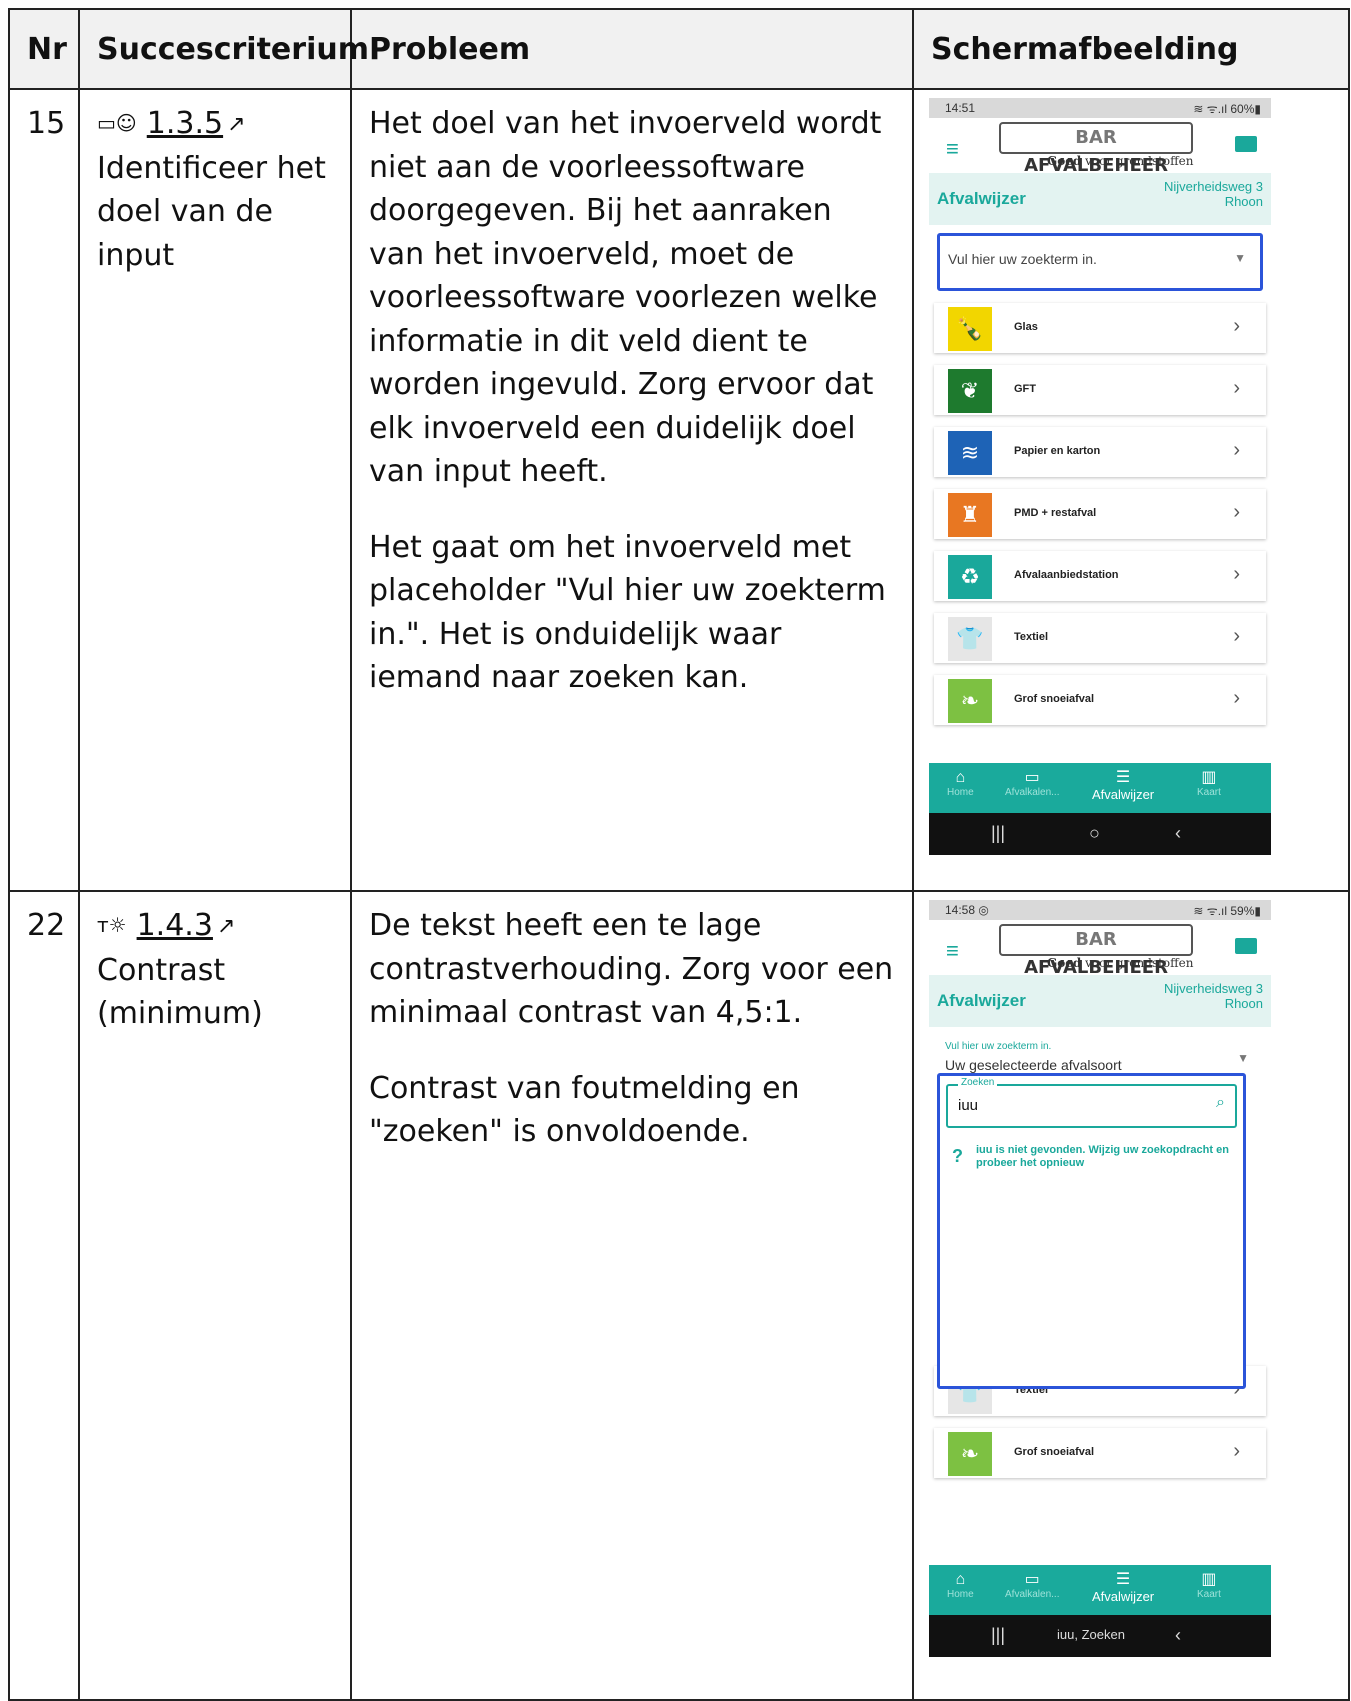 The height and width of the screenshot is (1701, 1351). What do you see at coordinates (117, 123) in the screenshot?
I see `input-purpose-icon: ▭☺` at bounding box center [117, 123].